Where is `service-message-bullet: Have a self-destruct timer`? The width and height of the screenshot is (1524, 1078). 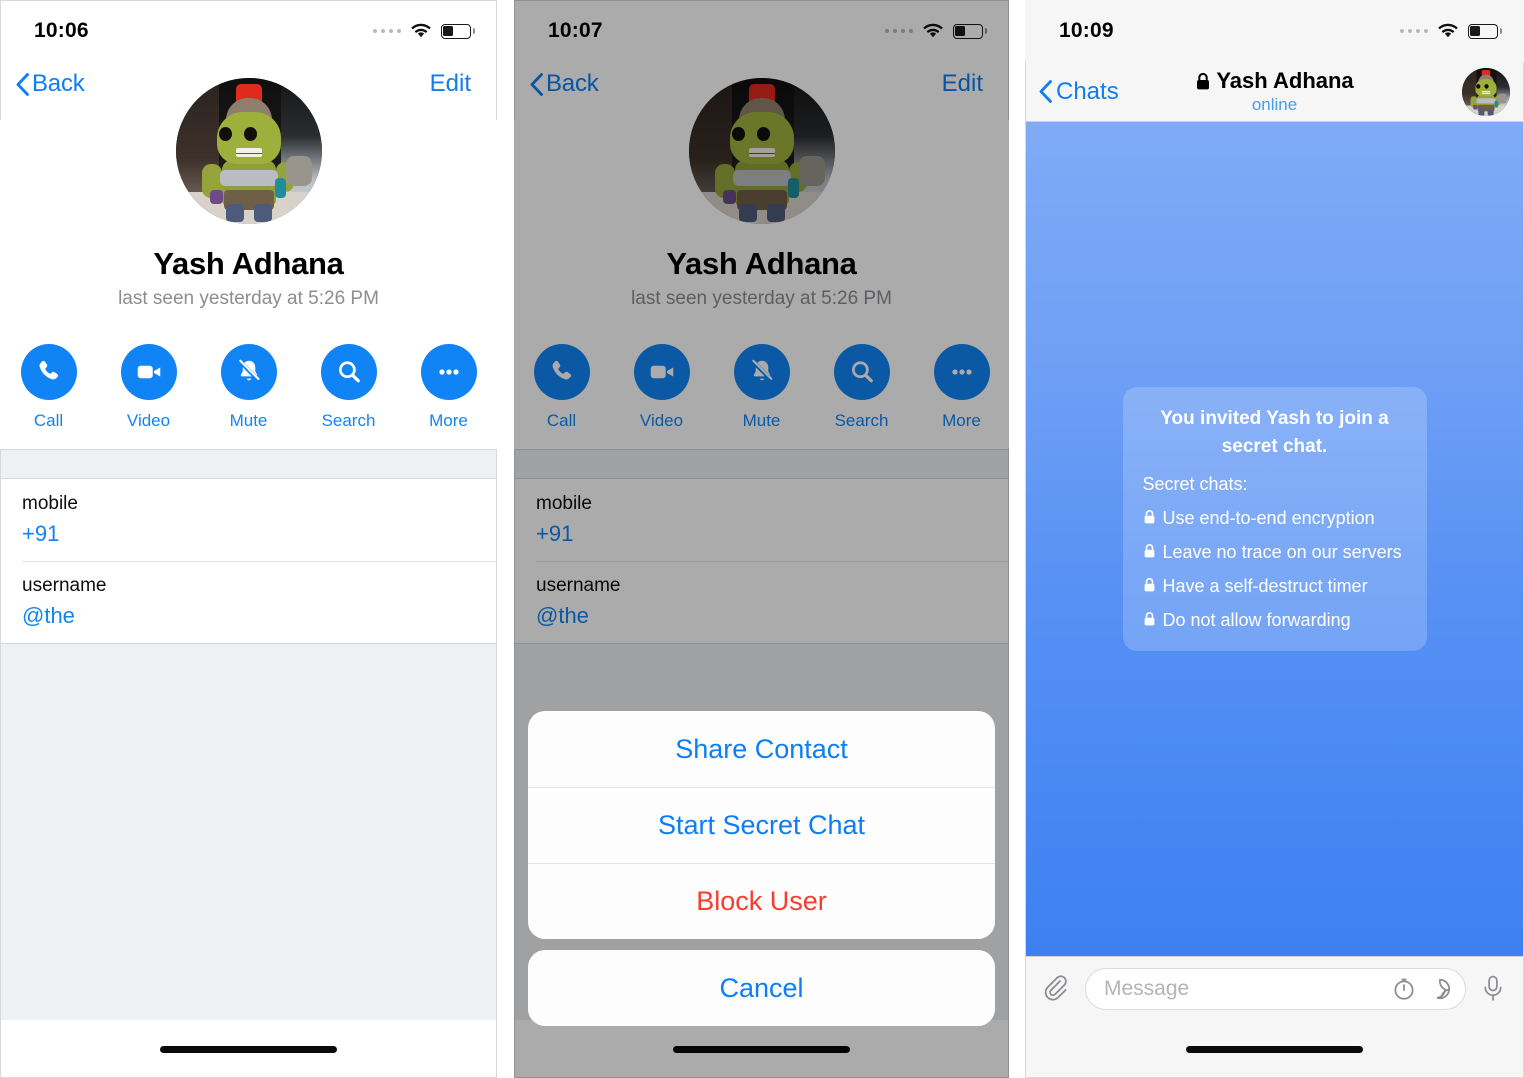
service-message-bullet: Have a self-destruct timer is located at coordinates (1275, 586).